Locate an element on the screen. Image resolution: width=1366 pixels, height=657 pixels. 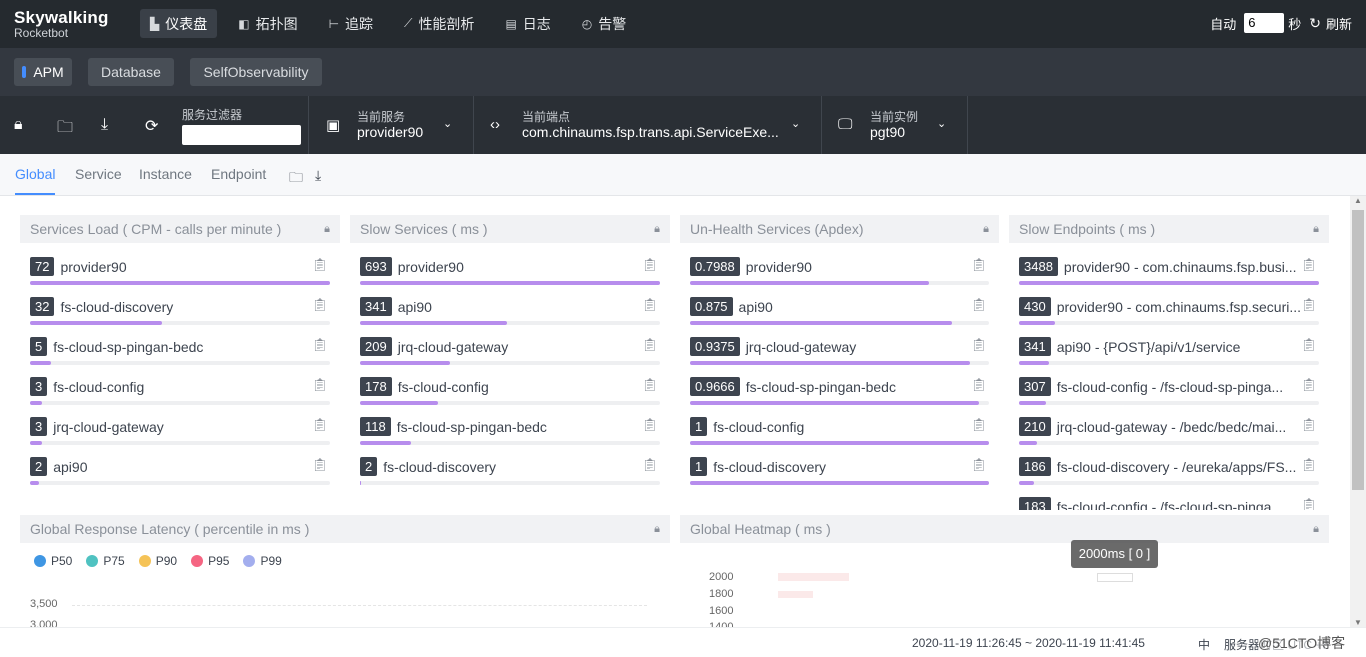
list-item: 0.9666 fs-cloud-sp-pingan-bedc 📋︎ is located at coordinates (839, 393).